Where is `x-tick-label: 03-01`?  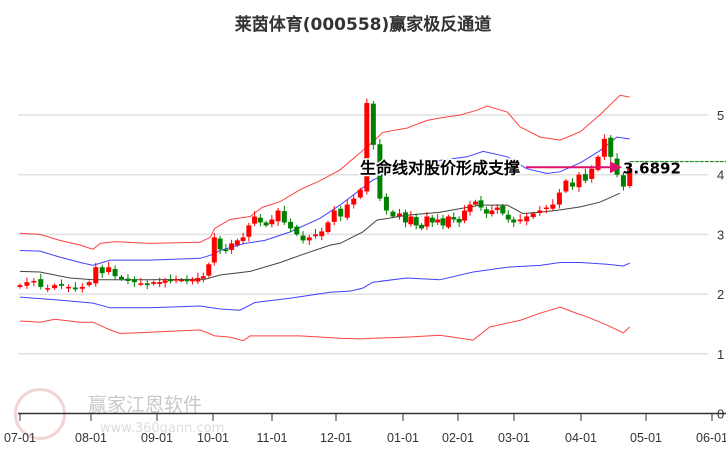 x-tick-label: 03-01 is located at coordinates (514, 438).